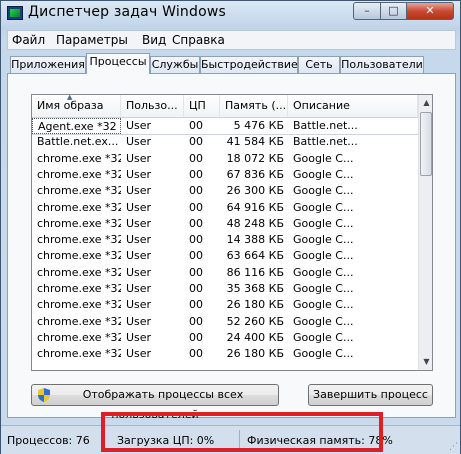 Image resolution: width=461 pixels, height=454 pixels. I want to click on menu-file: Файл, so click(28, 40).